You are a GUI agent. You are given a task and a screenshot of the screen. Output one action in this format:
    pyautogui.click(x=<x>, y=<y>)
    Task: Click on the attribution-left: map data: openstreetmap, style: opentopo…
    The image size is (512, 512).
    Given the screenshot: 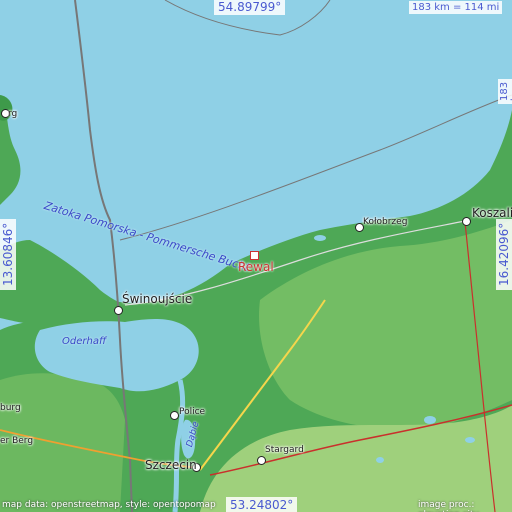 What is the action you would take?
    pyautogui.click(x=109, y=505)
    